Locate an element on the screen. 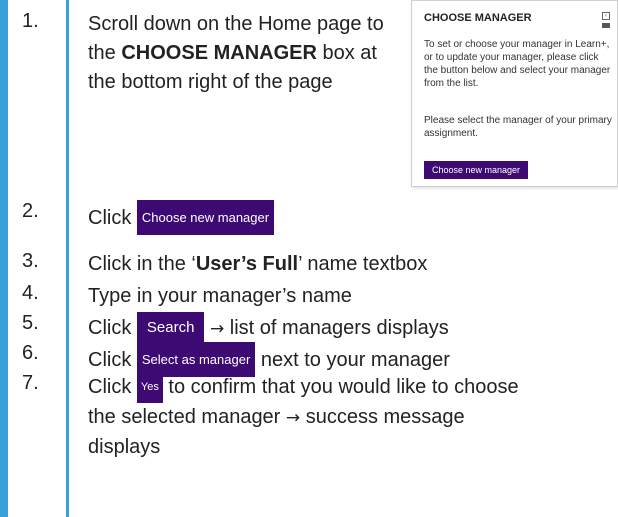 The height and width of the screenshot is (517, 618). expand-icon: ‹ is located at coordinates (606, 16).